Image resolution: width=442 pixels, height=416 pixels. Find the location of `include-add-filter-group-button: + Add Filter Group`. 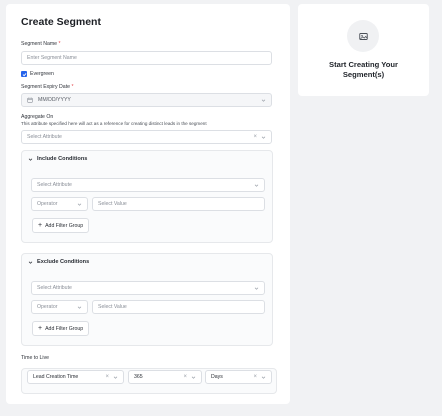

include-add-filter-group-button: + Add Filter Group is located at coordinates (61, 225).